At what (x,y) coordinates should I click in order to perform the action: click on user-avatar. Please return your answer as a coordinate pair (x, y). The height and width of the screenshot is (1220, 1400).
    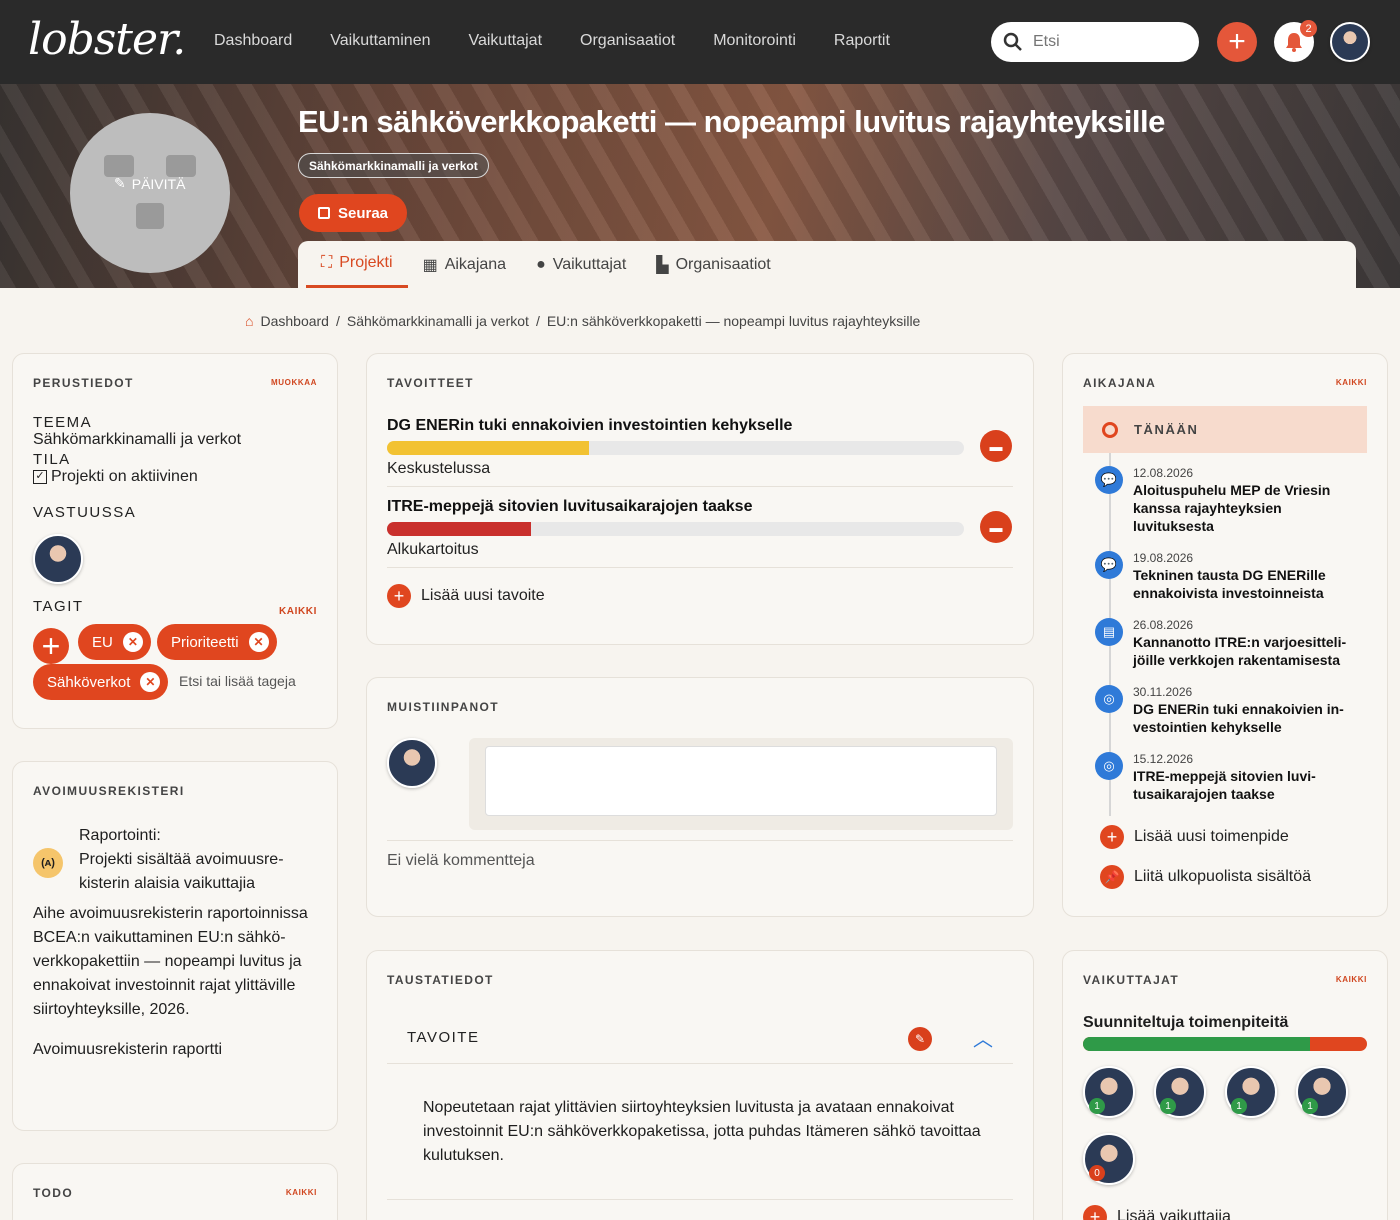
    Looking at the image, I should click on (1350, 42).